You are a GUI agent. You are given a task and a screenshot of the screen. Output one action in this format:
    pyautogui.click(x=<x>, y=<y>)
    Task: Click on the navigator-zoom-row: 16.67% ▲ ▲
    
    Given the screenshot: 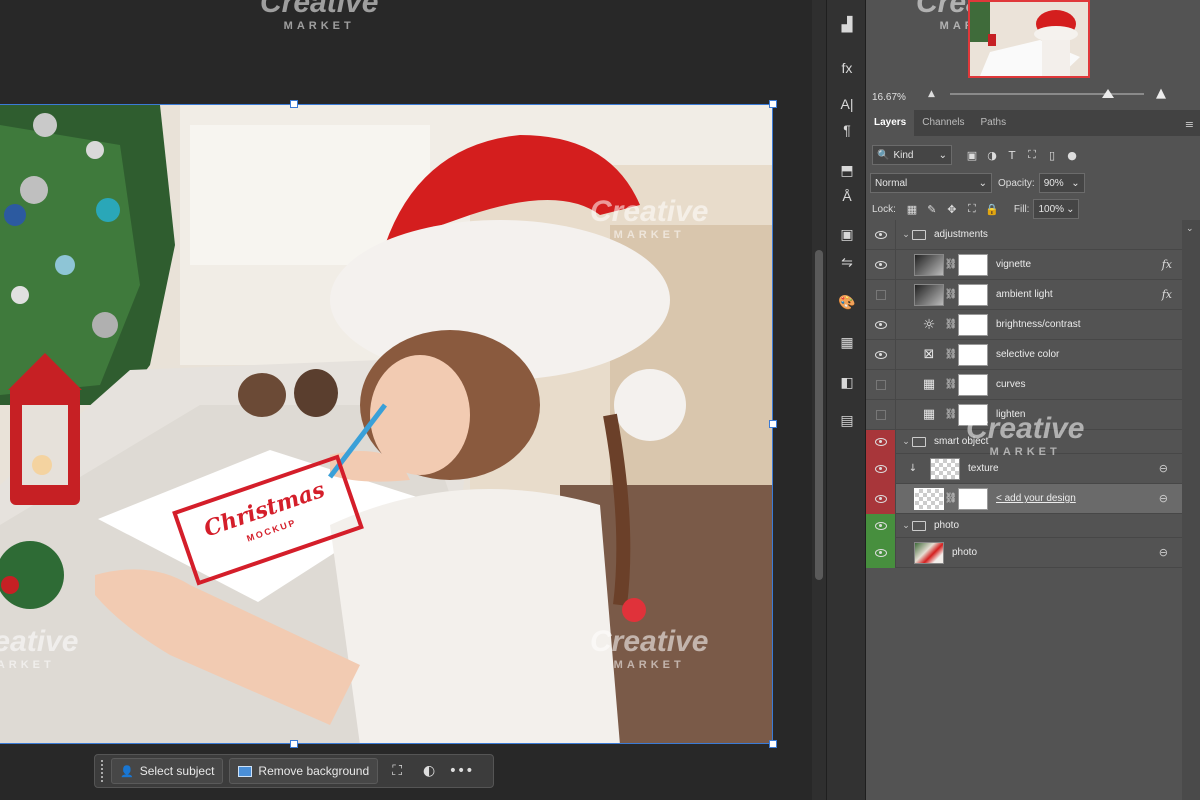 What is the action you would take?
    pyautogui.click(x=1033, y=97)
    